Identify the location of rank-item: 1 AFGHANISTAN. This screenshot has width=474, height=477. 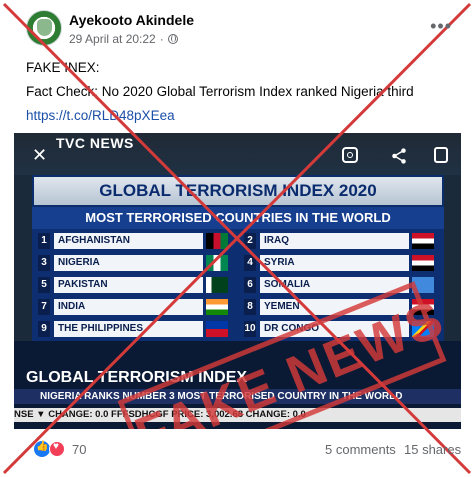
(133, 240).